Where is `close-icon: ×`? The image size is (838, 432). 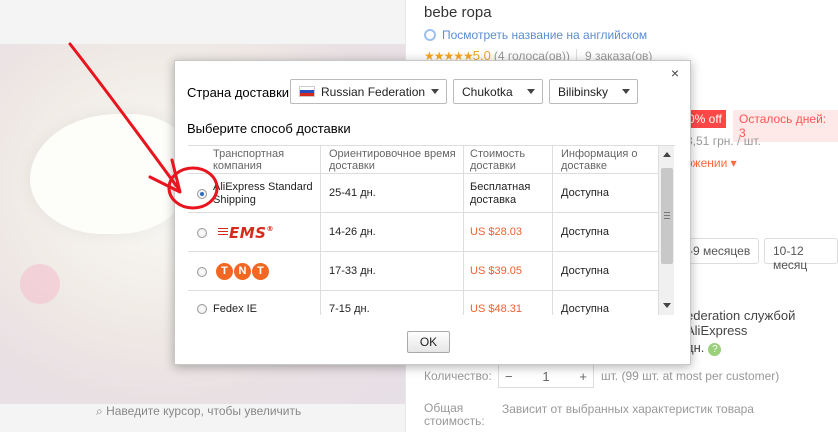
close-icon: × is located at coordinates (675, 73).